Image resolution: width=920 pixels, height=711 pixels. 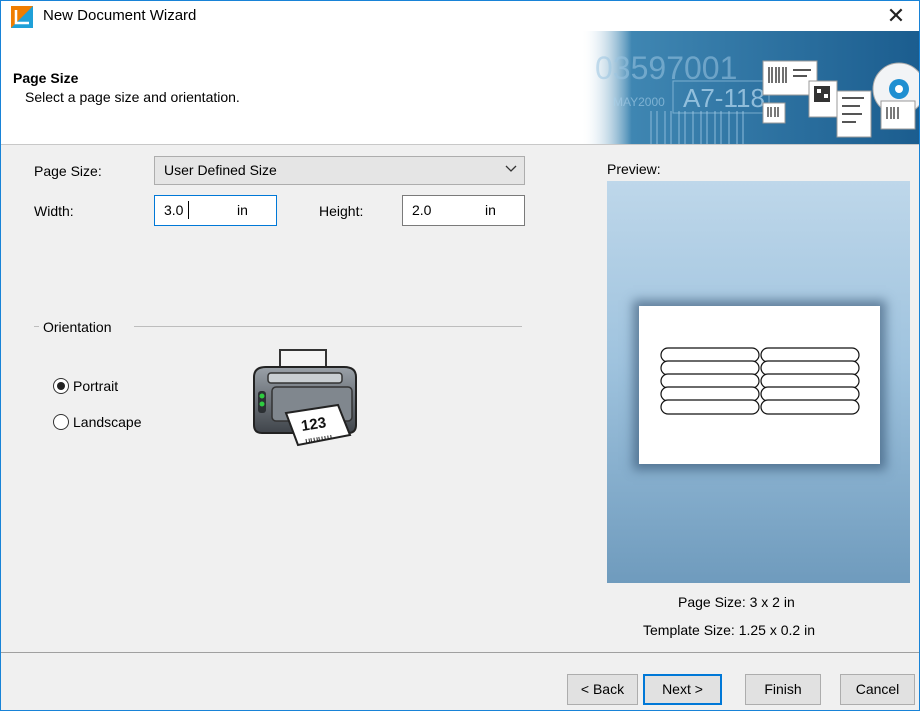 What do you see at coordinates (511, 168) in the screenshot?
I see `chevron-down-icon` at bounding box center [511, 168].